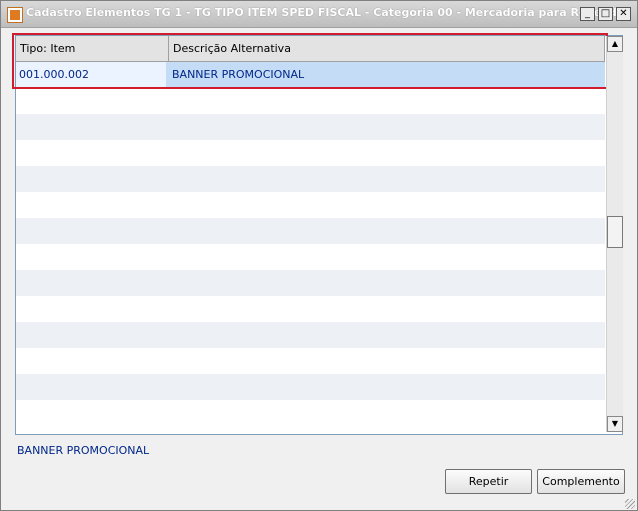 The width and height of the screenshot is (638, 511). What do you see at coordinates (310, 61) in the screenshot?
I see `selection-highlight-box` at bounding box center [310, 61].